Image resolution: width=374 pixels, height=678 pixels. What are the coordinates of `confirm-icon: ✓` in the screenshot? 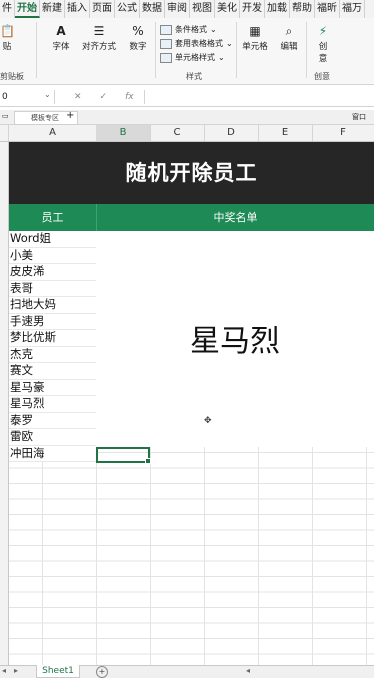 It's located at (104, 97).